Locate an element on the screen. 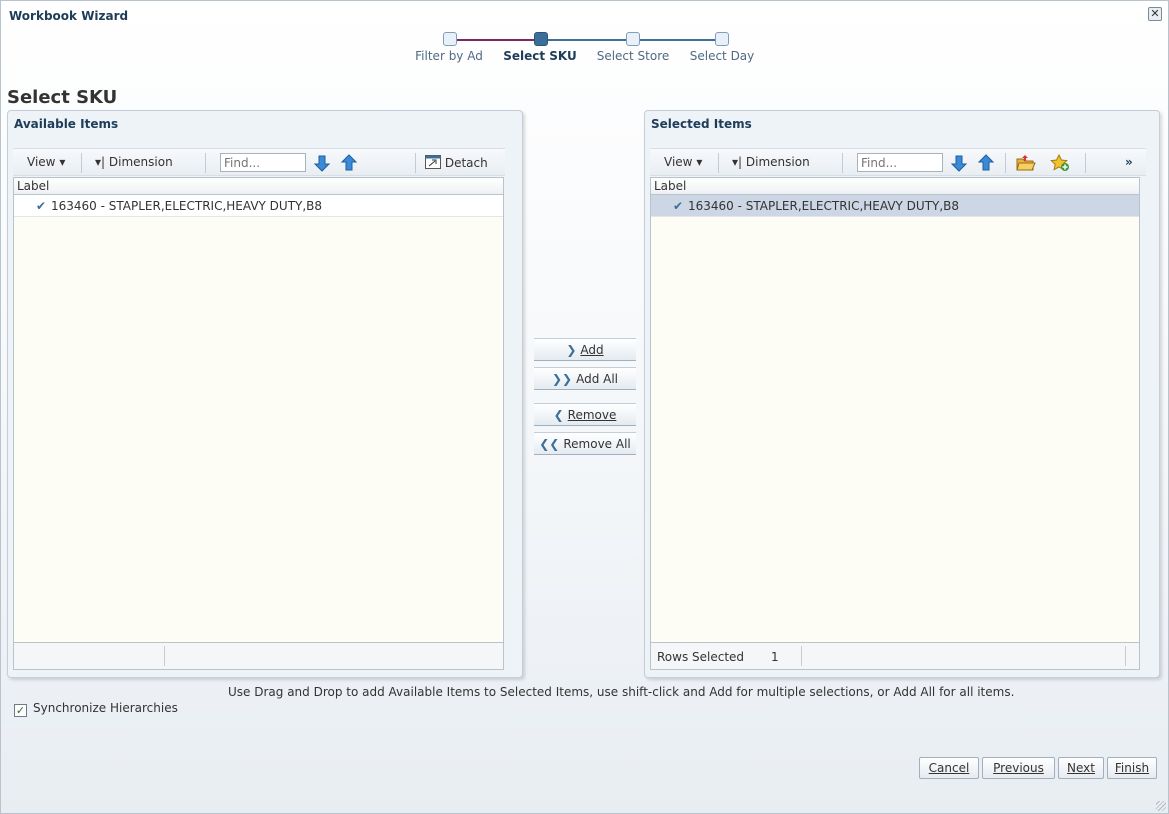 The width and height of the screenshot is (1169, 814). available-table-footer is located at coordinates (258, 655).